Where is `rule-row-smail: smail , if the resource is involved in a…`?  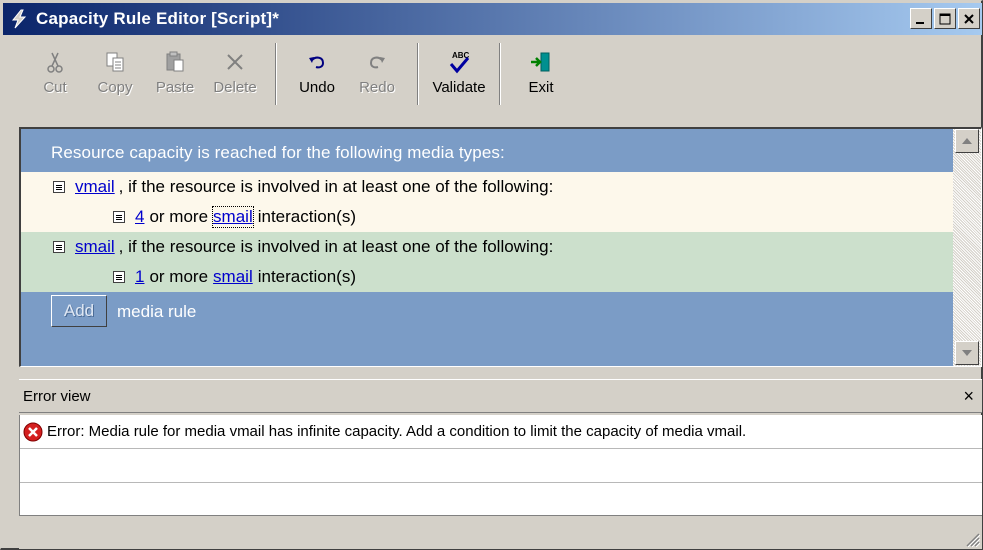 rule-row-smail: smail , if the resource is involved in a… is located at coordinates (487, 247).